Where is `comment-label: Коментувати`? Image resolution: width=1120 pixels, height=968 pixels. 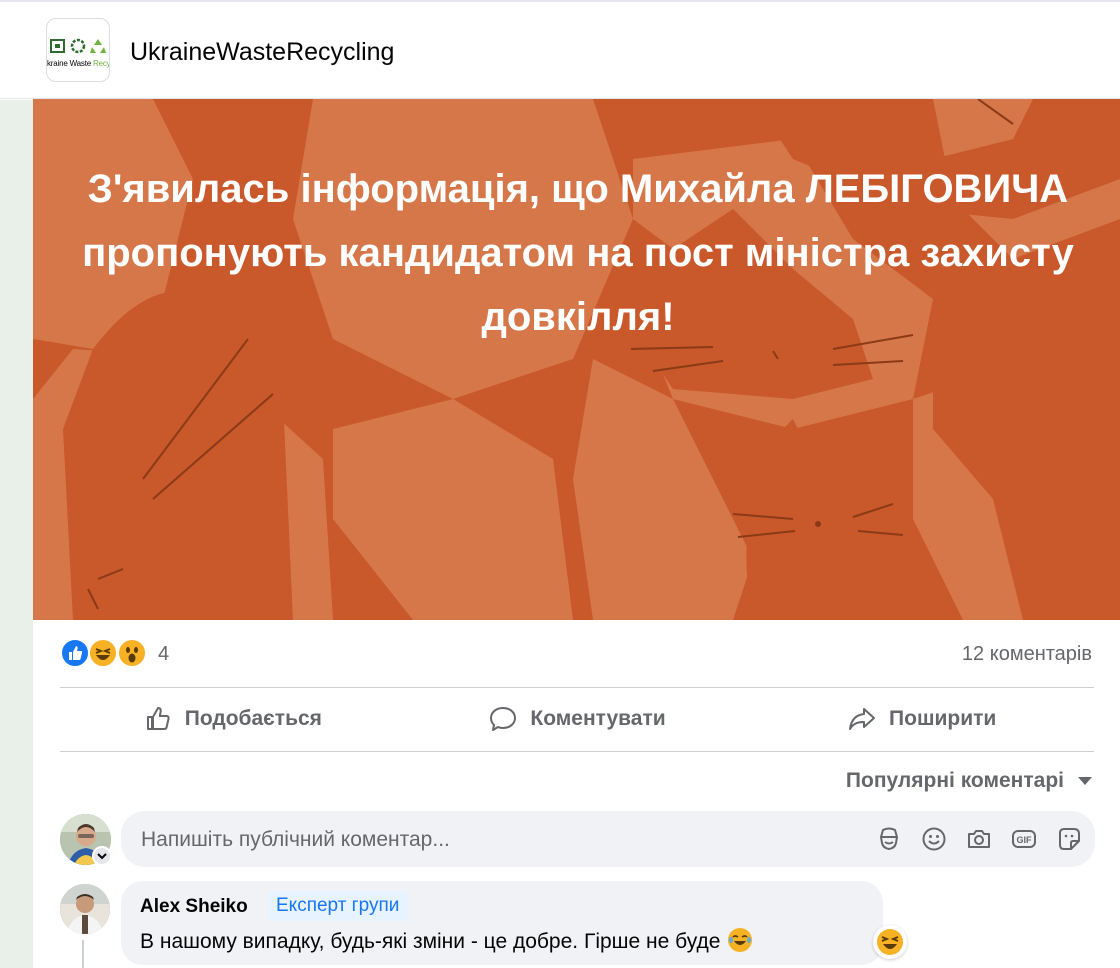 comment-label: Коментувати is located at coordinates (598, 718).